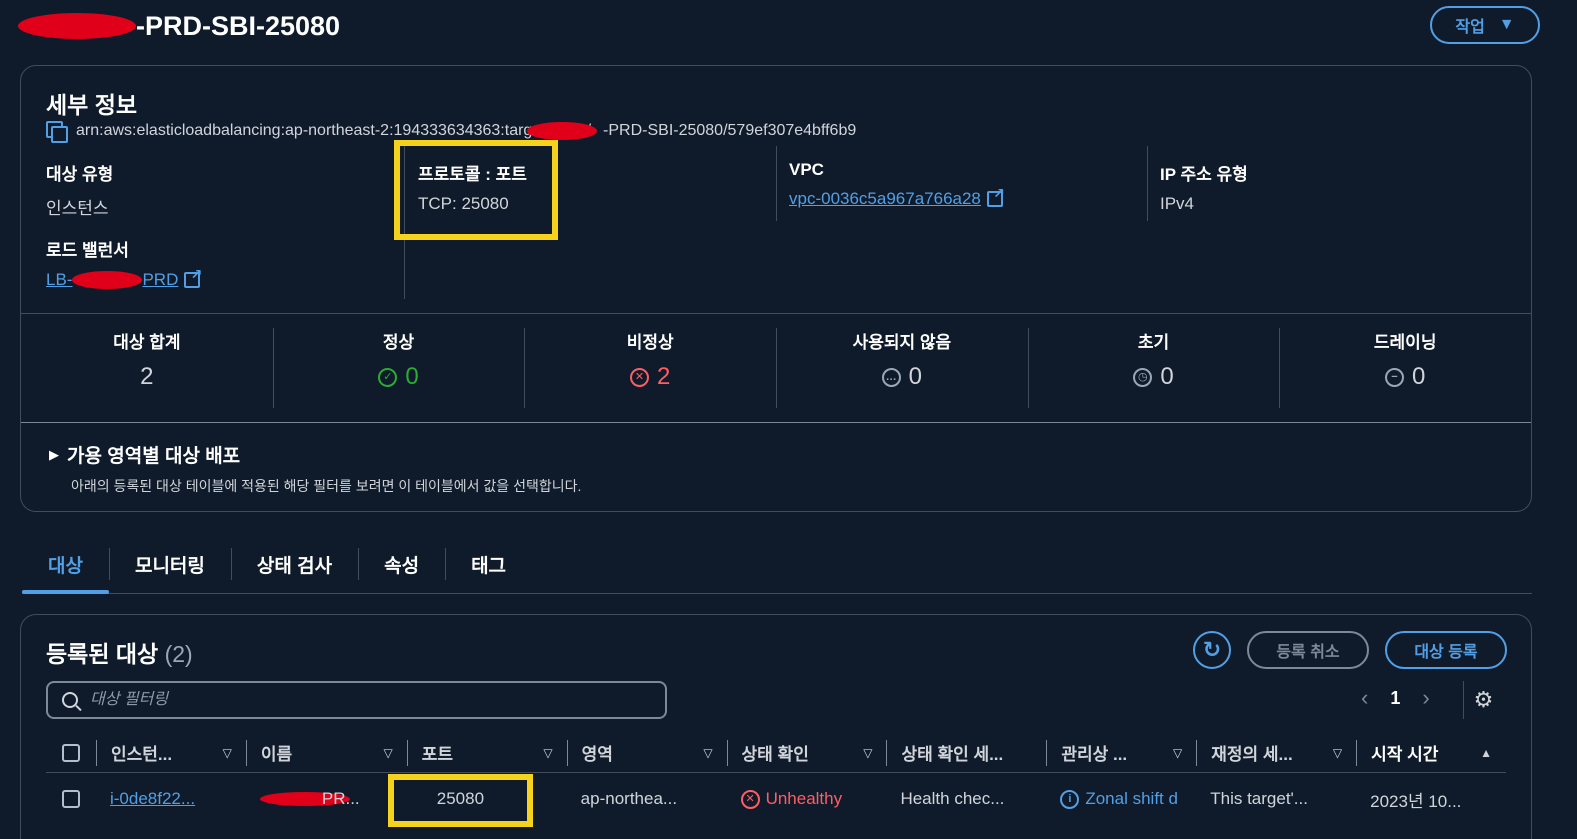  What do you see at coordinates (398, 368) in the screenshot?
I see `stat-healthy: 정상 ✓ 0` at bounding box center [398, 368].